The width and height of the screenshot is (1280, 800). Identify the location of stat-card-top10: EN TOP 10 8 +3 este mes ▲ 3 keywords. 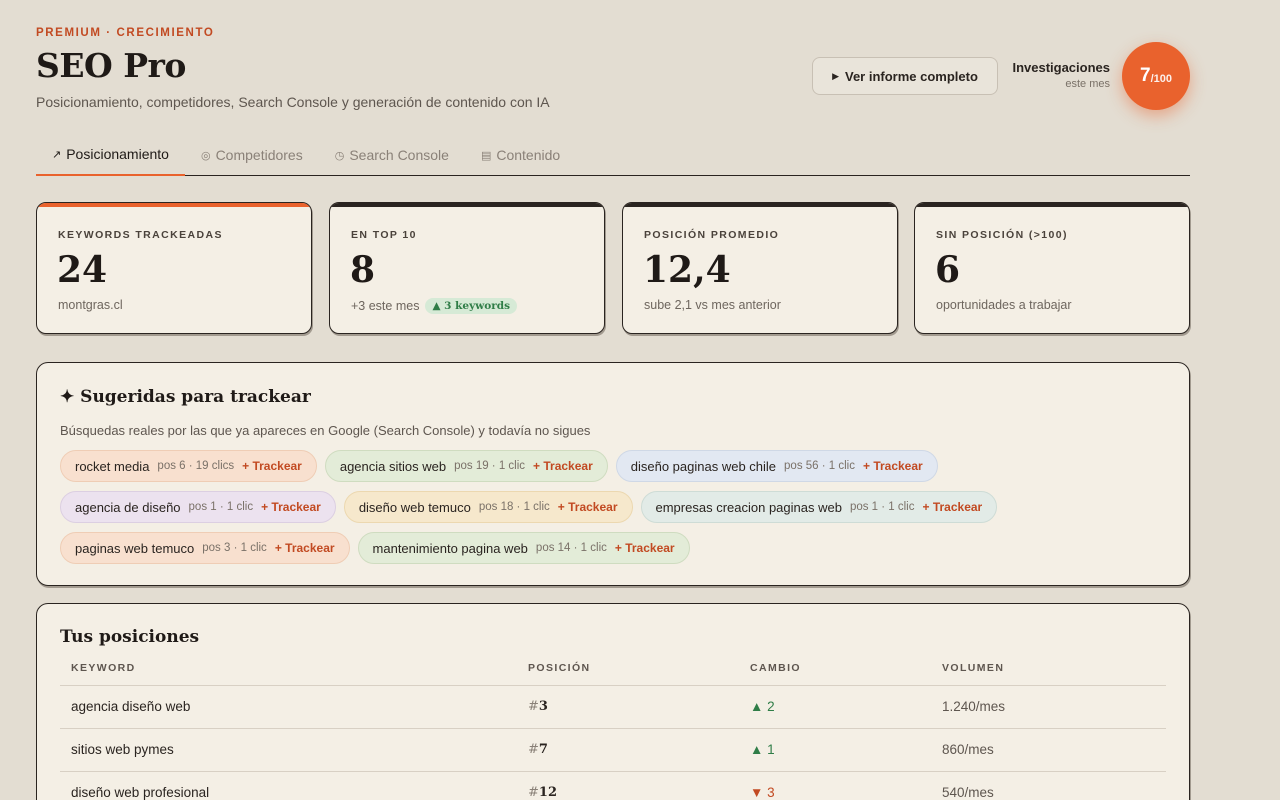
(467, 268).